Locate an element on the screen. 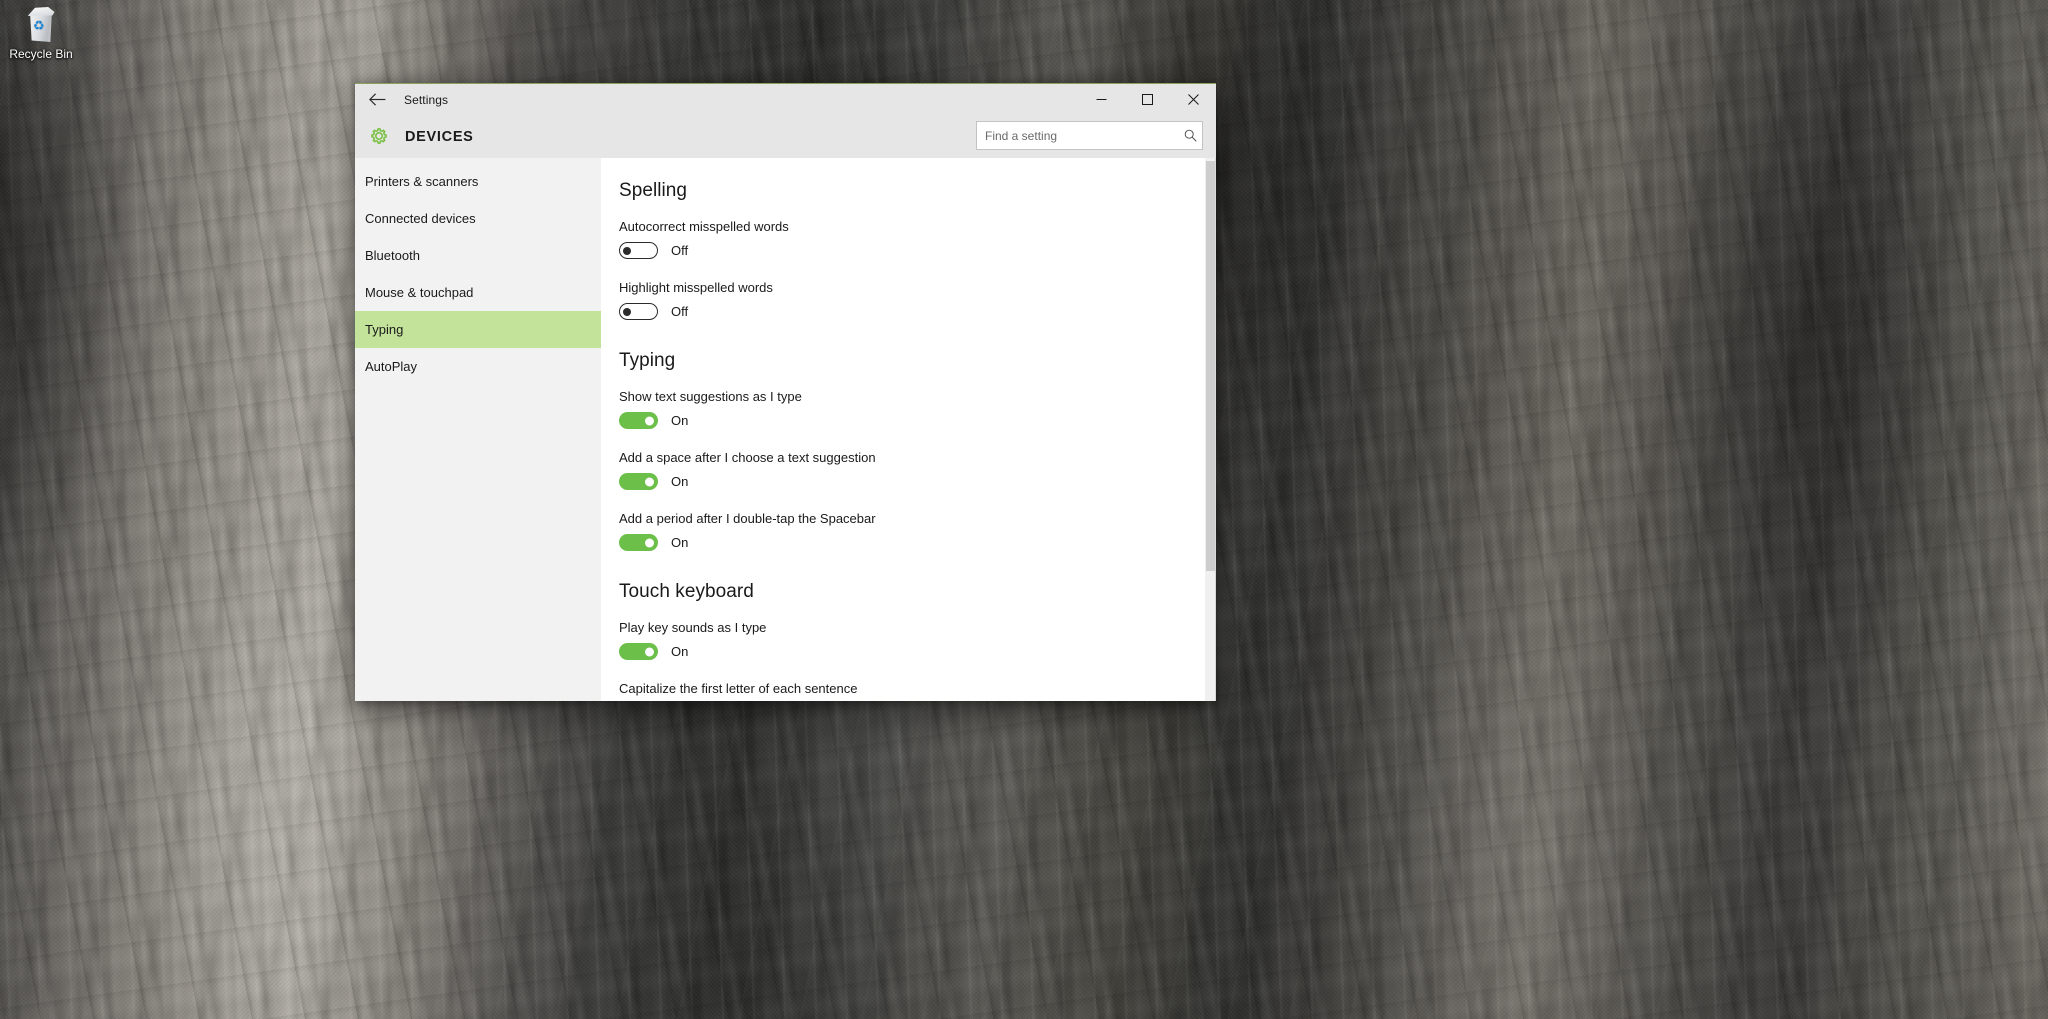 The width and height of the screenshot is (2048, 1019). setting-label: Show text suggestions as I type is located at coordinates (710, 396).